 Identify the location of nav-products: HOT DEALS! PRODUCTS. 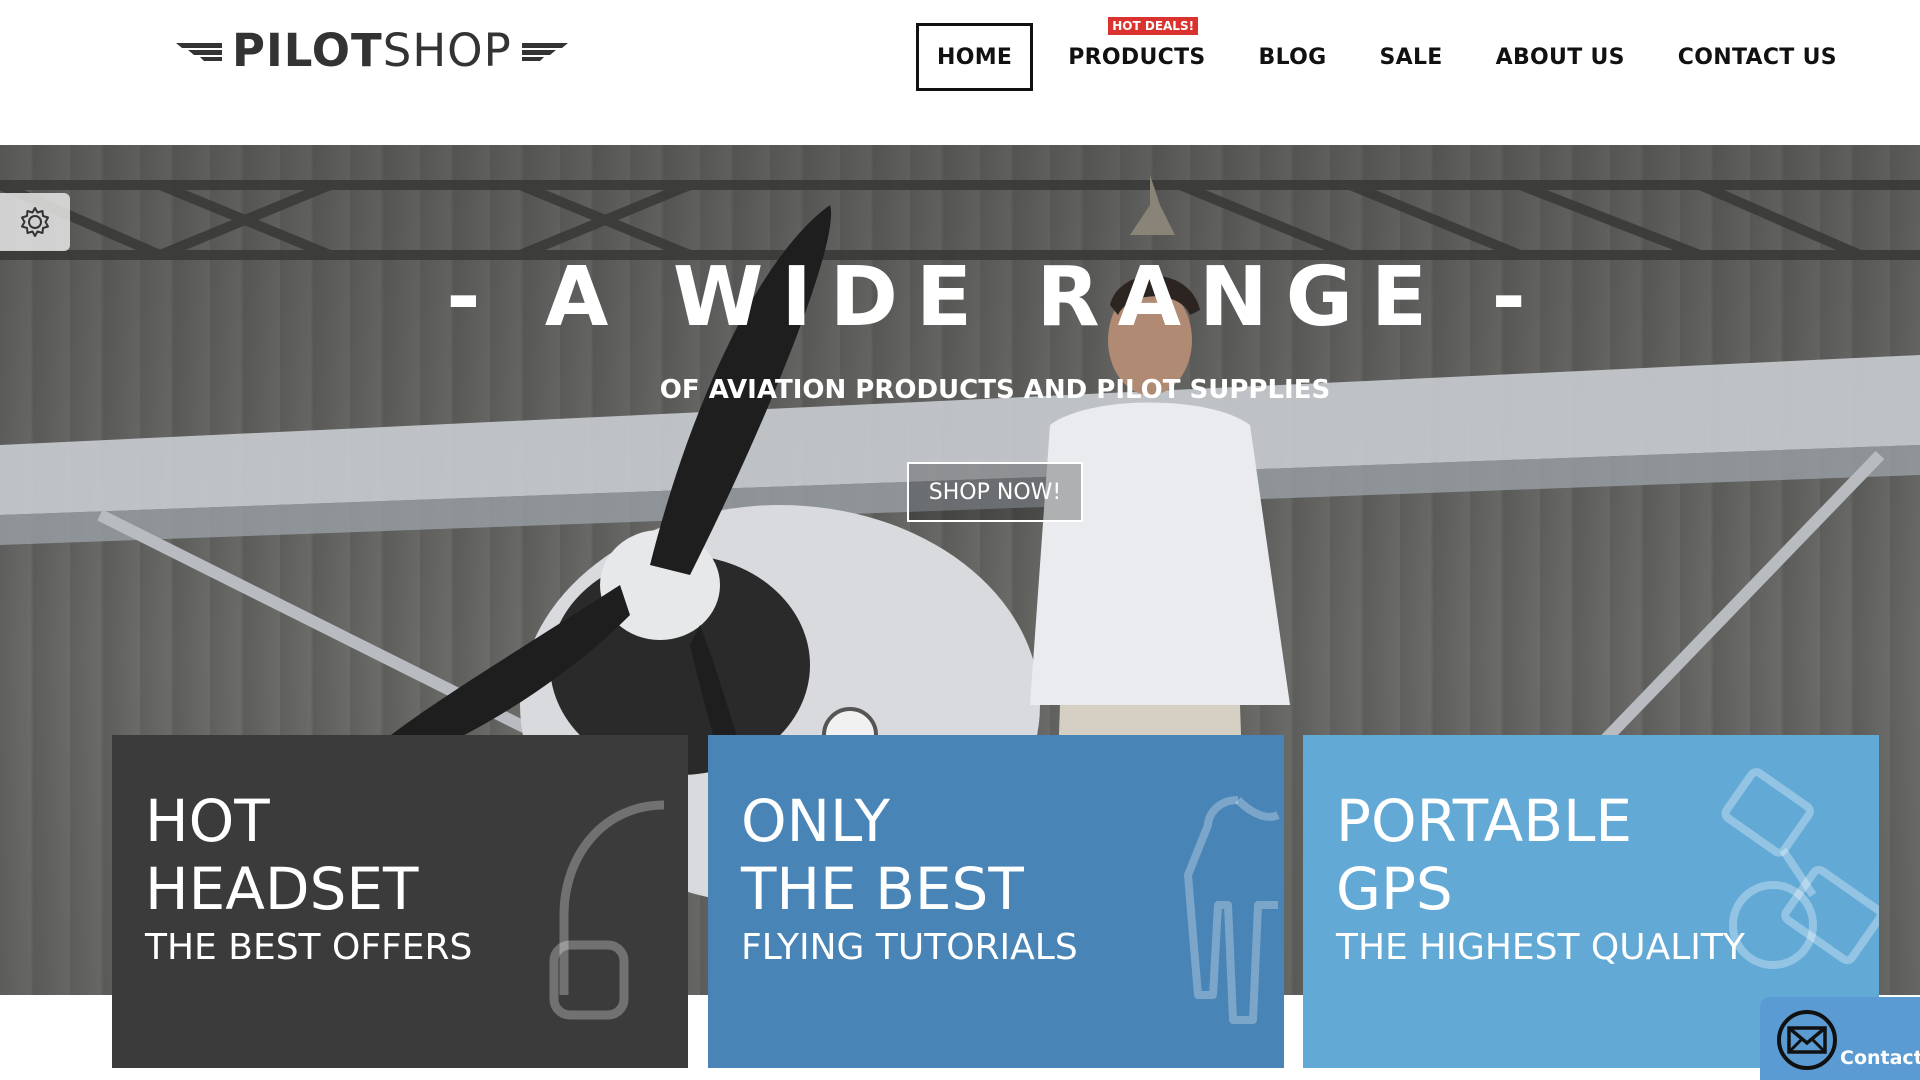
(1136, 54).